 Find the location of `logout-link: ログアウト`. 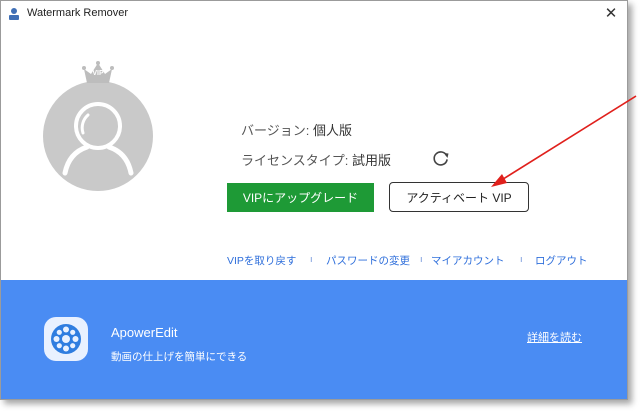

logout-link: ログアウト is located at coordinates (561, 260).